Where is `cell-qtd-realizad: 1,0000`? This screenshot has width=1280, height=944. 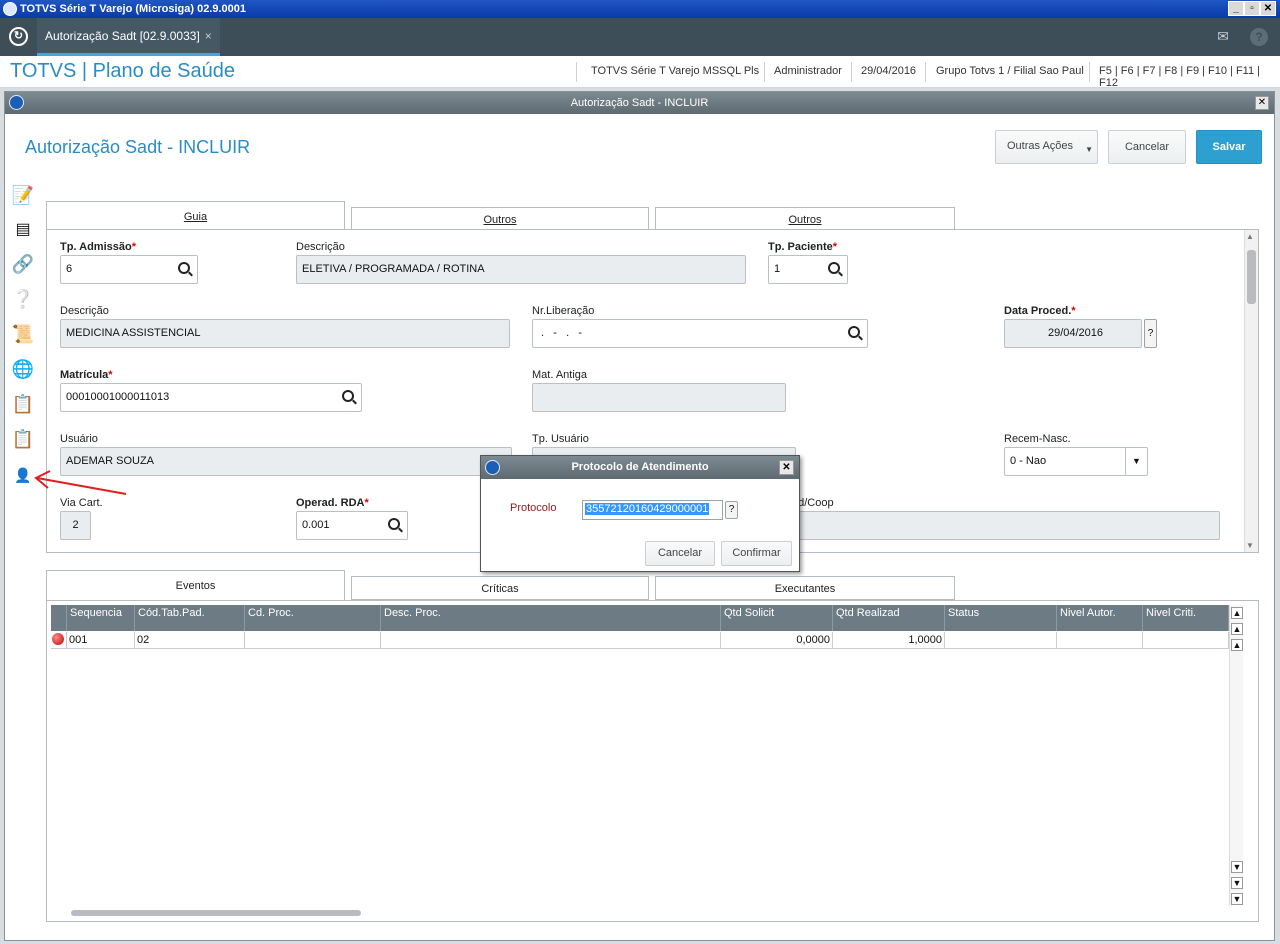 cell-qtd-realizad: 1,0000 is located at coordinates (889, 640).